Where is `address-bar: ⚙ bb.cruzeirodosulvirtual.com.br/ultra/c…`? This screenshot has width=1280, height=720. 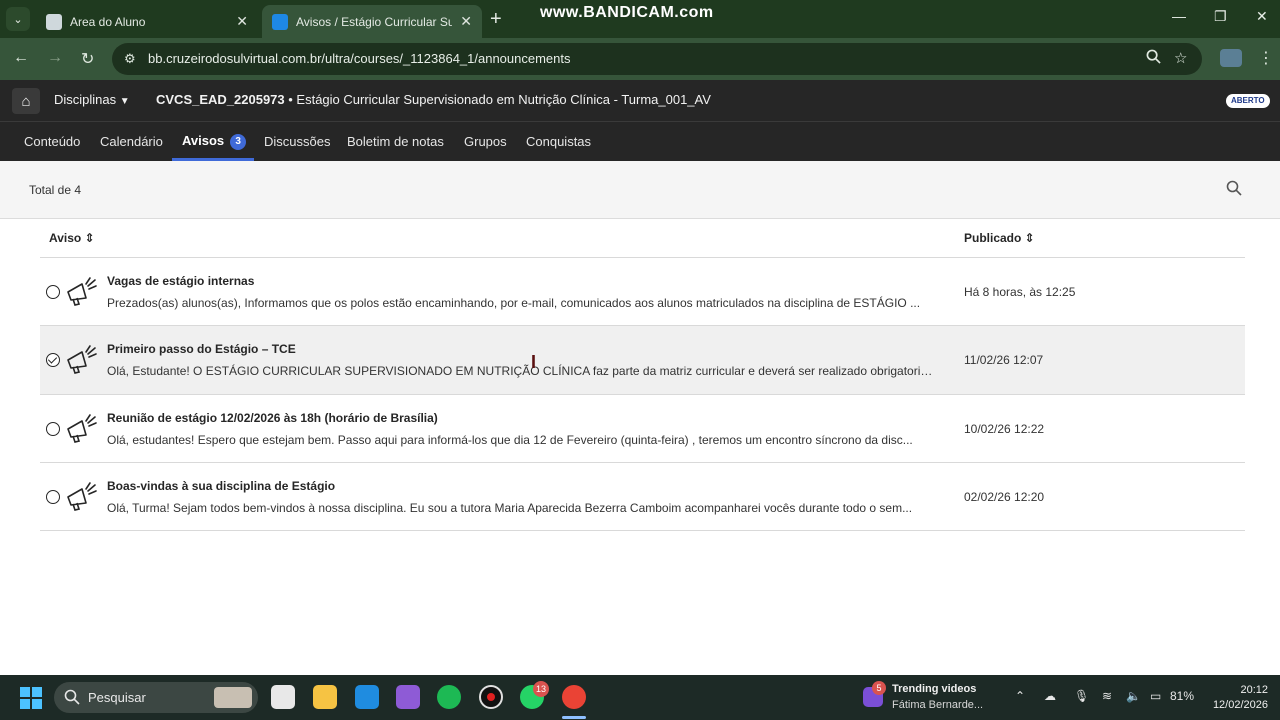
address-bar: ⚙ bb.cruzeirodosulvirtual.com.br/ultra/c… is located at coordinates (657, 59).